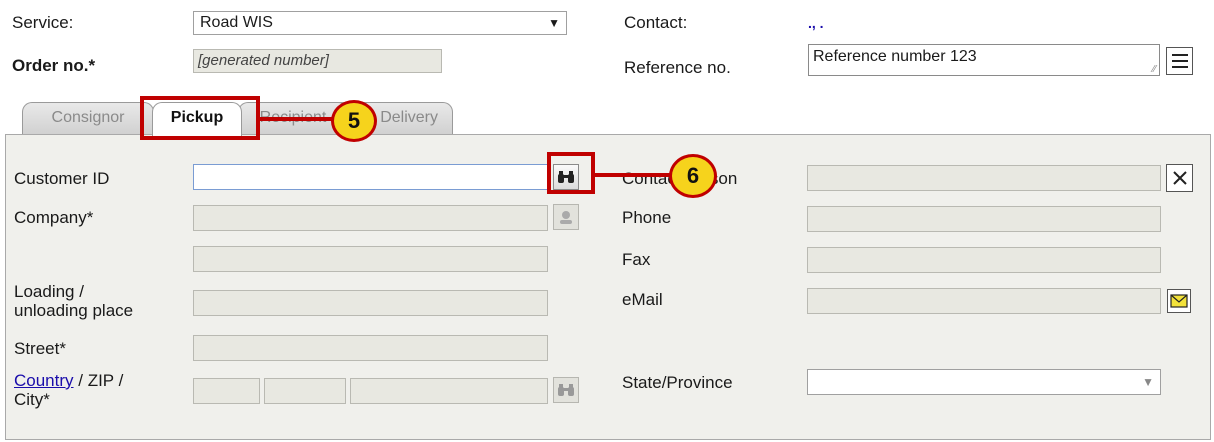 The width and height of the screenshot is (1214, 442). What do you see at coordinates (370, 303) in the screenshot?
I see `loading-place-input` at bounding box center [370, 303].